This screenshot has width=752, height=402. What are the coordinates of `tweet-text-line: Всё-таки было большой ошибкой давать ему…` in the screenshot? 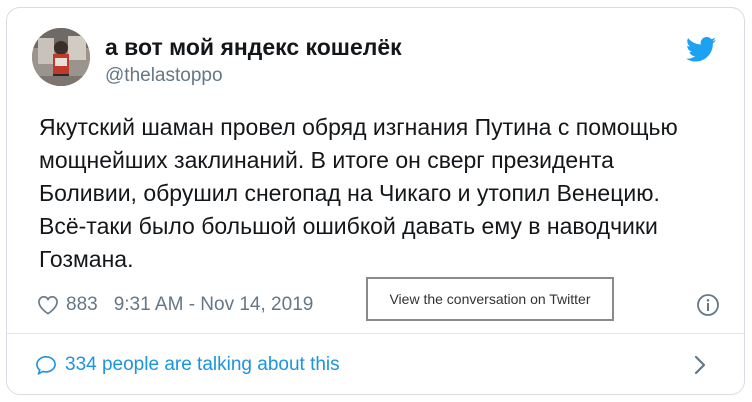 It's located at (348, 226).